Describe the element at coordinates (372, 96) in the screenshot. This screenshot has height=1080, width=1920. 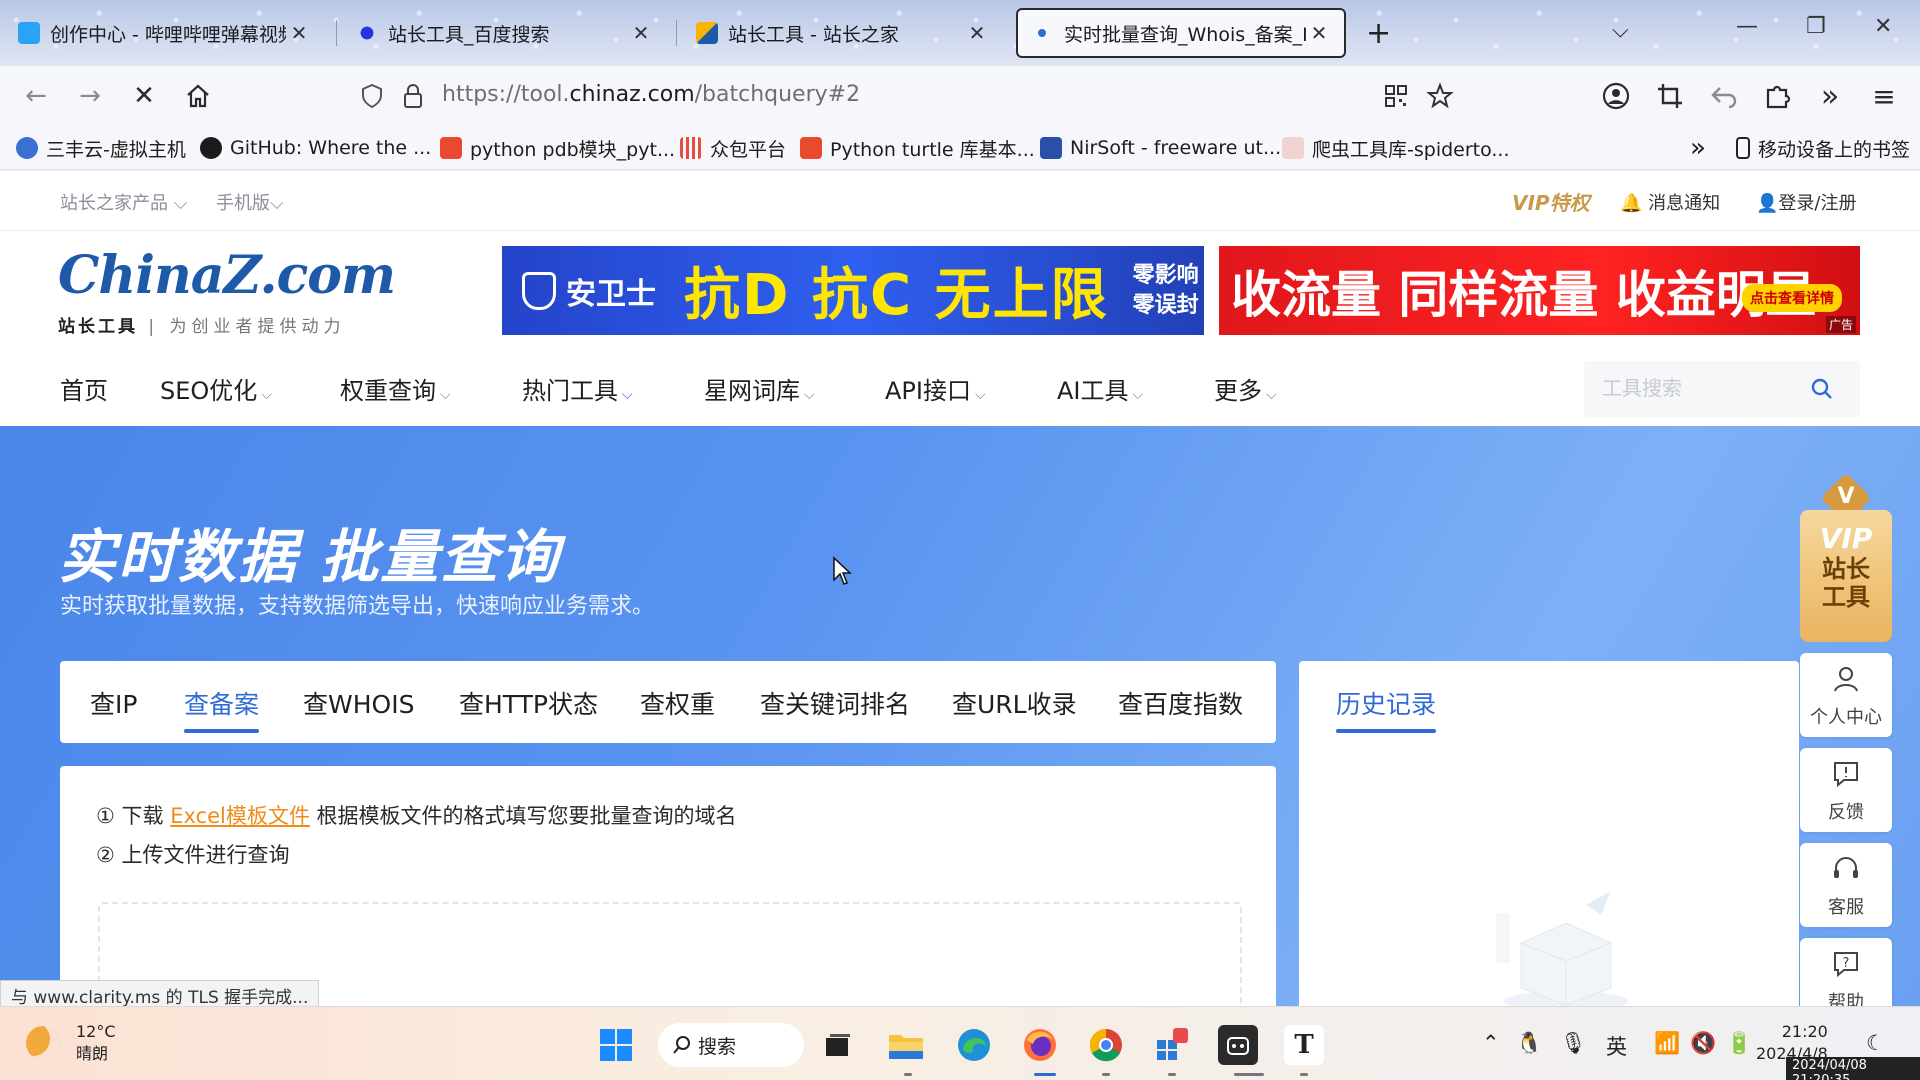
I see `tracking-shield-icon` at that location.